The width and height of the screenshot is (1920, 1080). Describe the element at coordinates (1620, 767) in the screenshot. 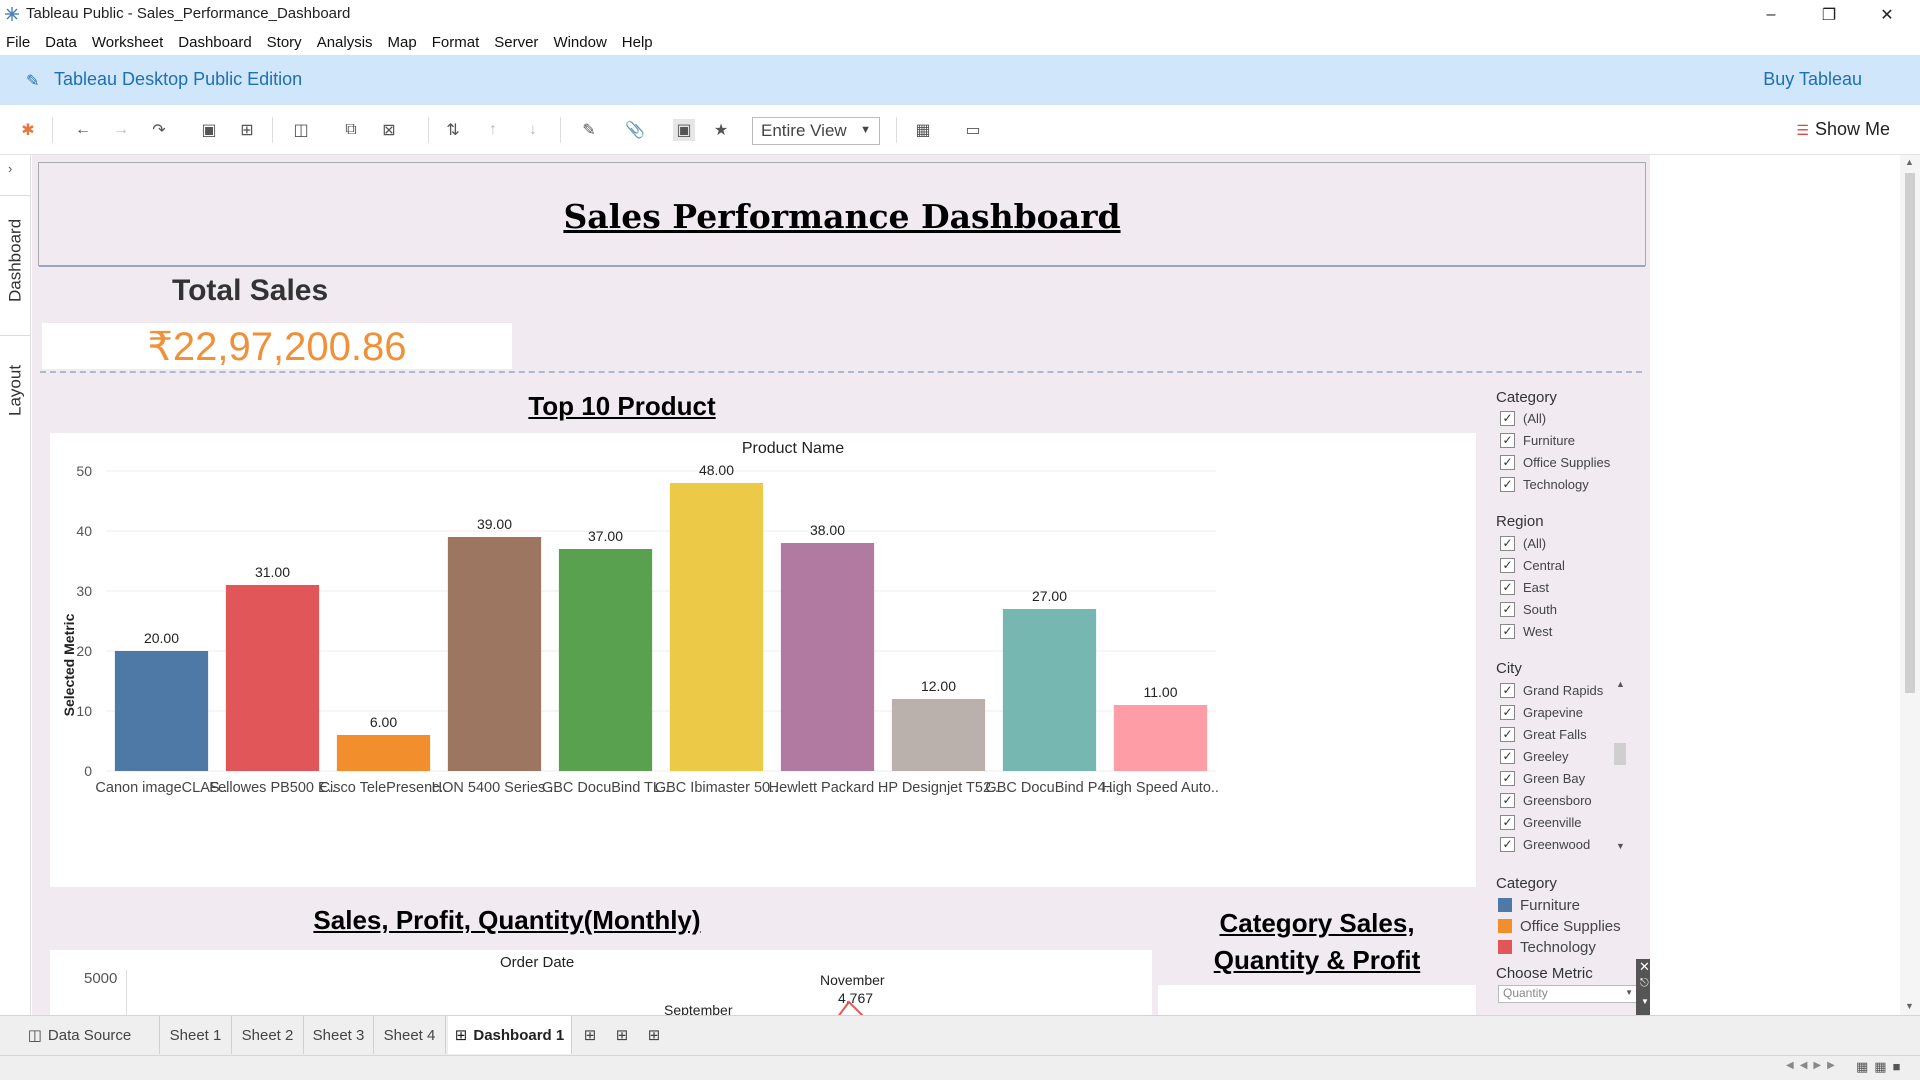

I see `city-list-scrollbar: ▲ ▼` at that location.